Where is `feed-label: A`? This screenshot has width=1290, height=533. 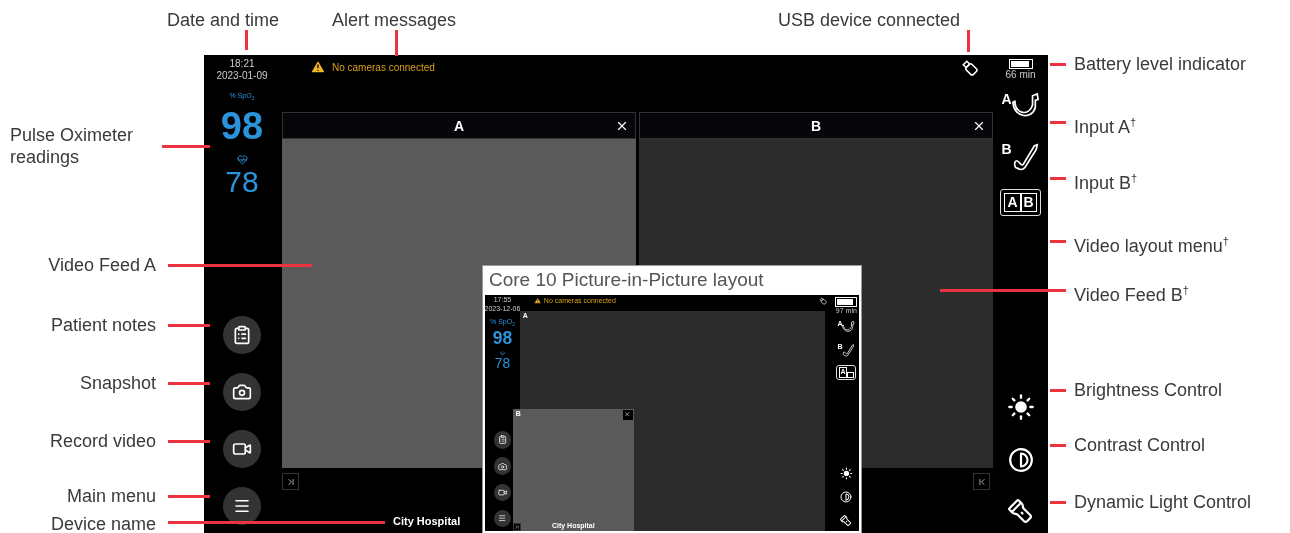
feed-label: A is located at coordinates (459, 125).